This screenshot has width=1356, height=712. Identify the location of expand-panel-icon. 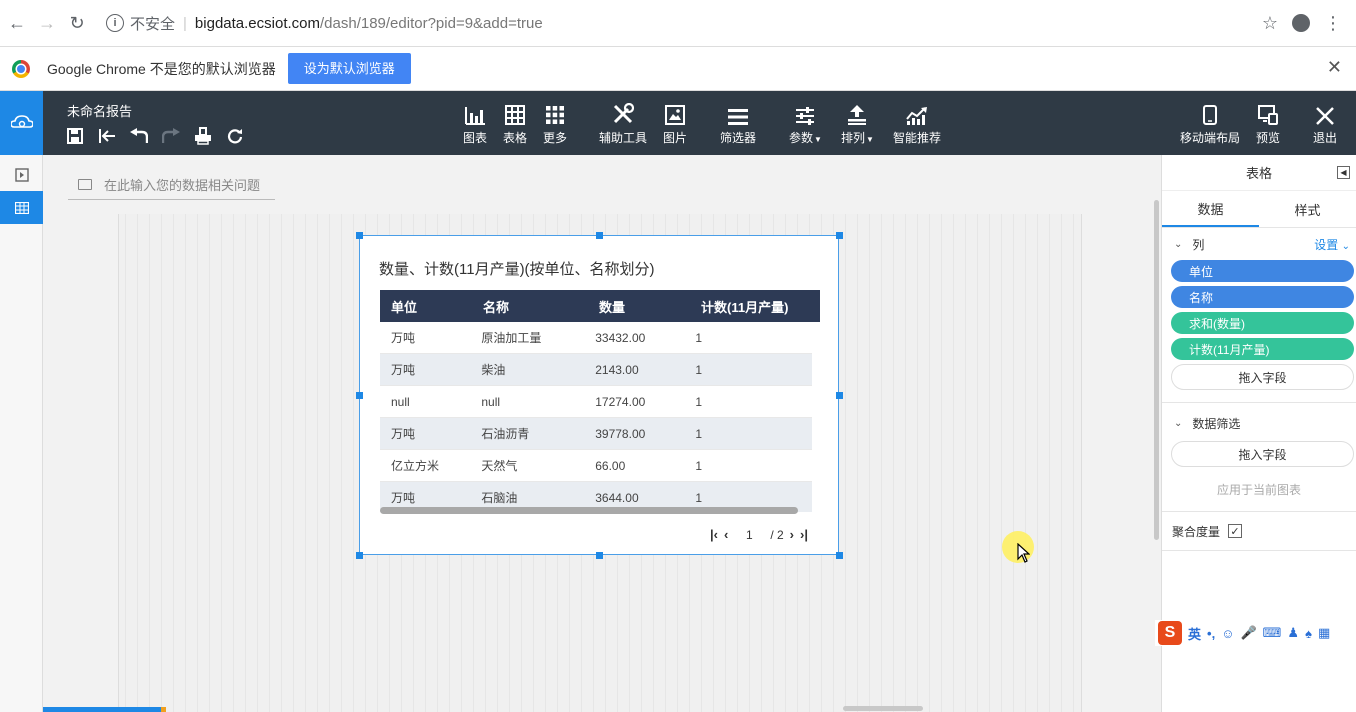
(21, 174).